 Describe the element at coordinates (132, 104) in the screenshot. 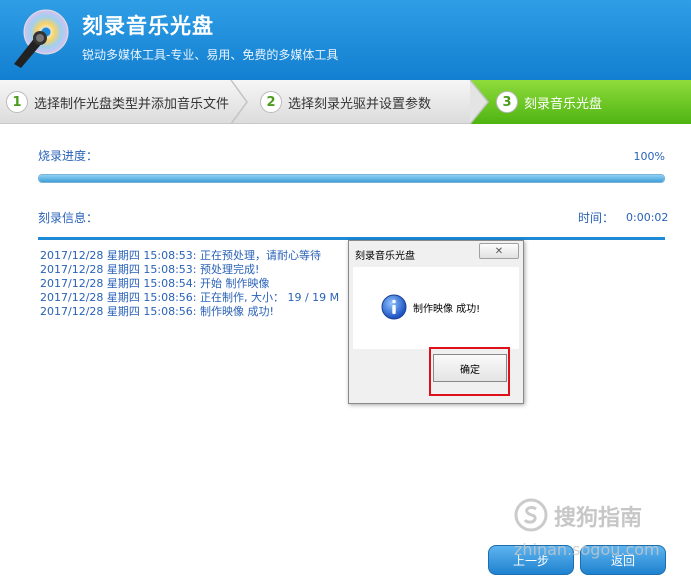

I see `step-label: 选择制作光盘类型并添加音乐文件` at that location.